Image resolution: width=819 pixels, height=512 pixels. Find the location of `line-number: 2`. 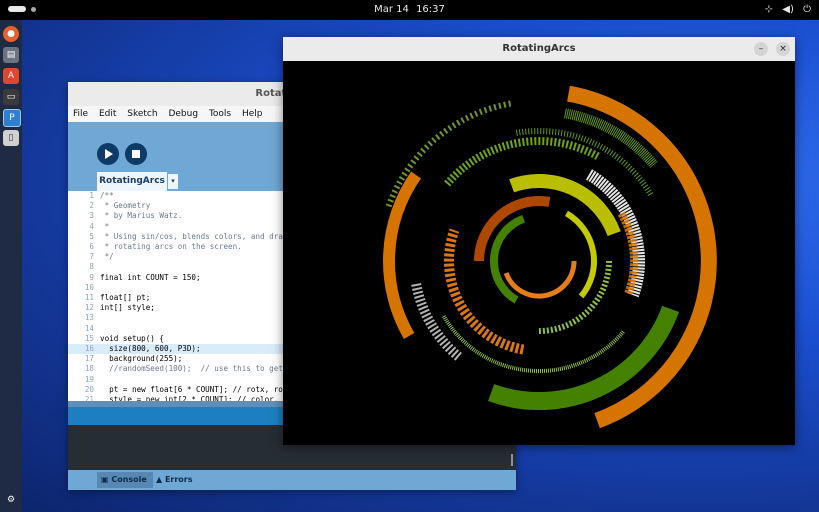

line-number: 2 is located at coordinates (91, 206).